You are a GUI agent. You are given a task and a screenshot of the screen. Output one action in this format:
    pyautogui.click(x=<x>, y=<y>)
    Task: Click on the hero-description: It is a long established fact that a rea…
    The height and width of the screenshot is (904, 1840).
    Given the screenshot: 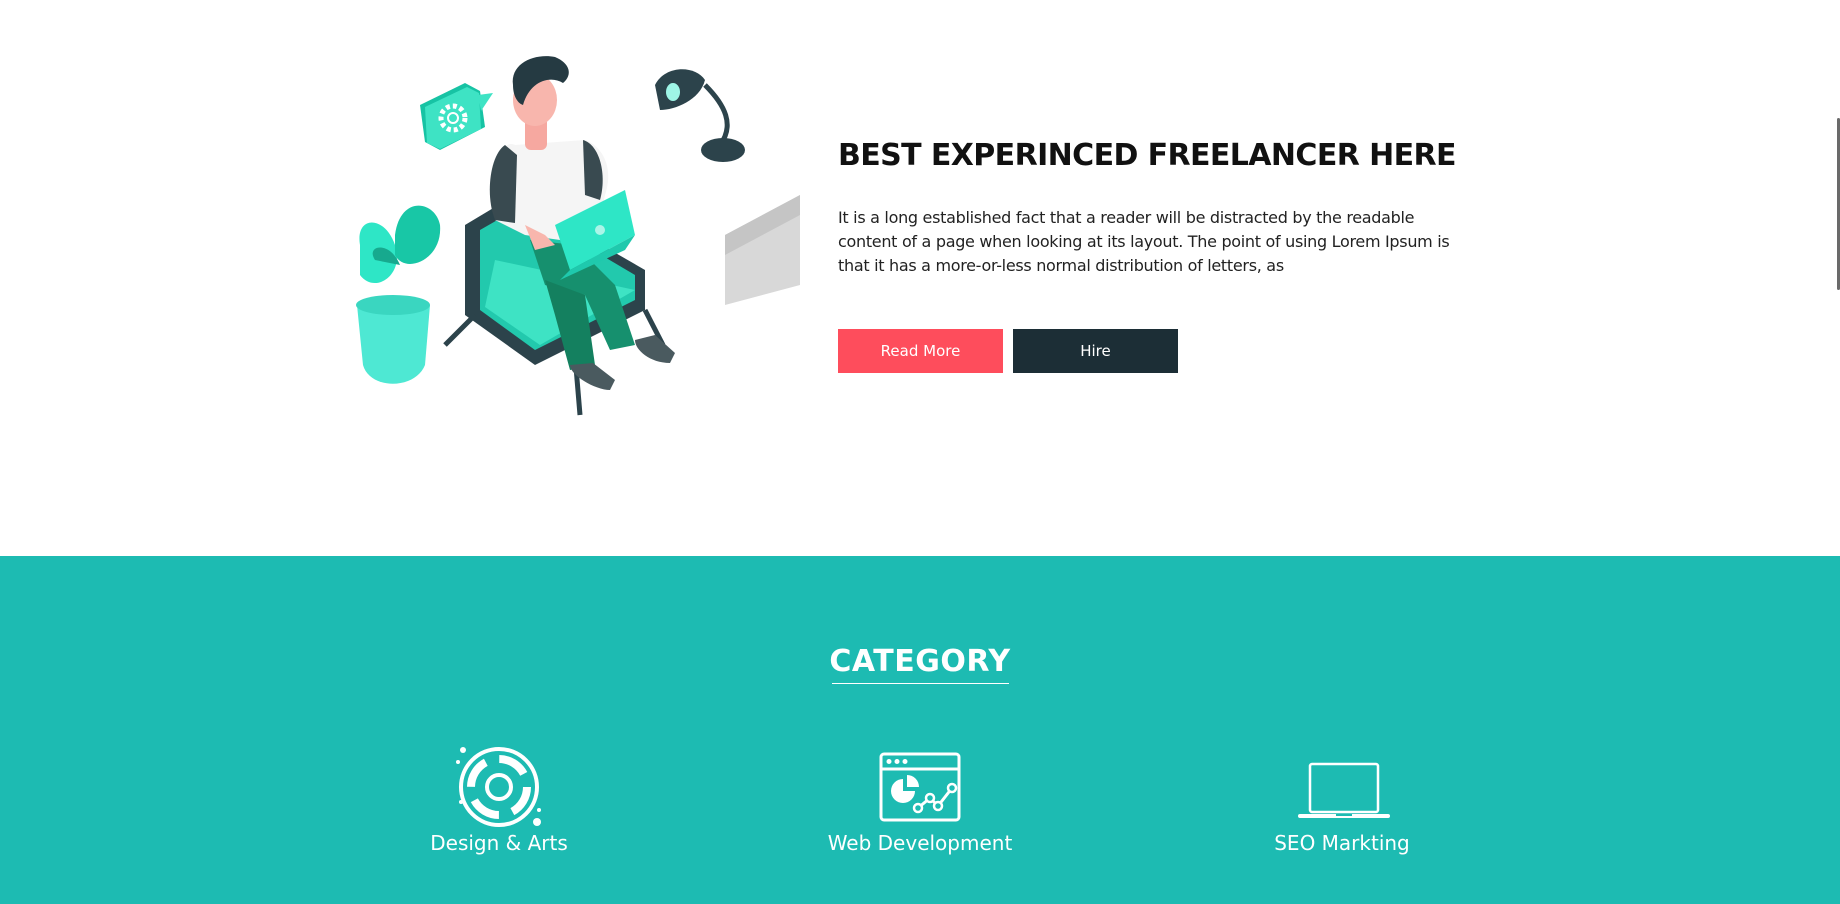 What is the action you would take?
    pyautogui.click(x=1144, y=241)
    